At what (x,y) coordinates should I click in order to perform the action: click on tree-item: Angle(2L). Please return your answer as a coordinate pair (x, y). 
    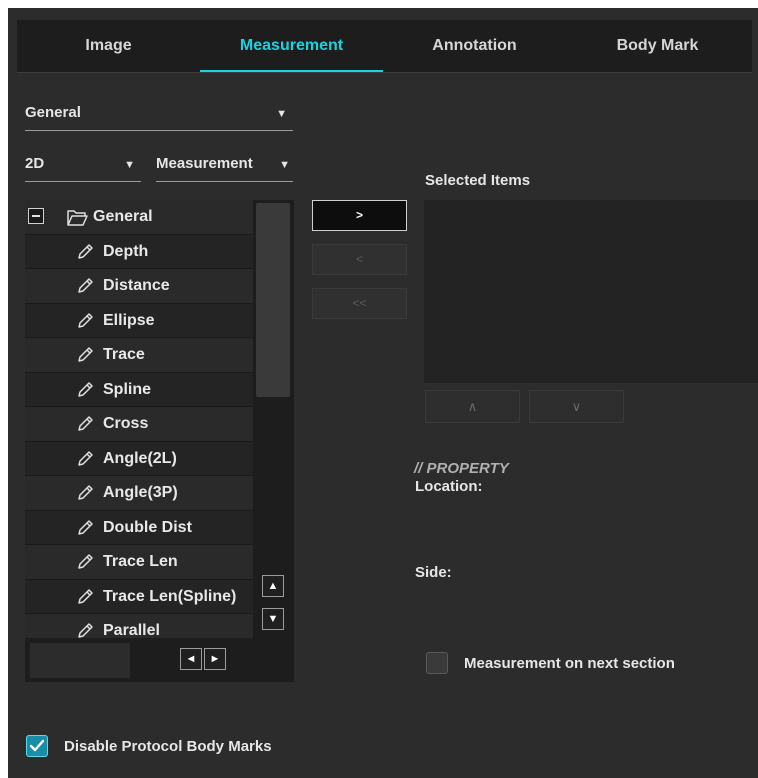
    Looking at the image, I should click on (139, 458).